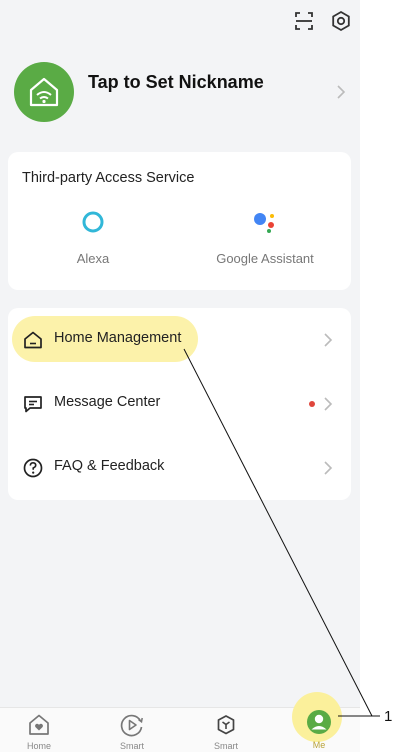 The image size is (393, 752). Describe the element at coordinates (319, 722) in the screenshot. I see `user-icon` at that location.